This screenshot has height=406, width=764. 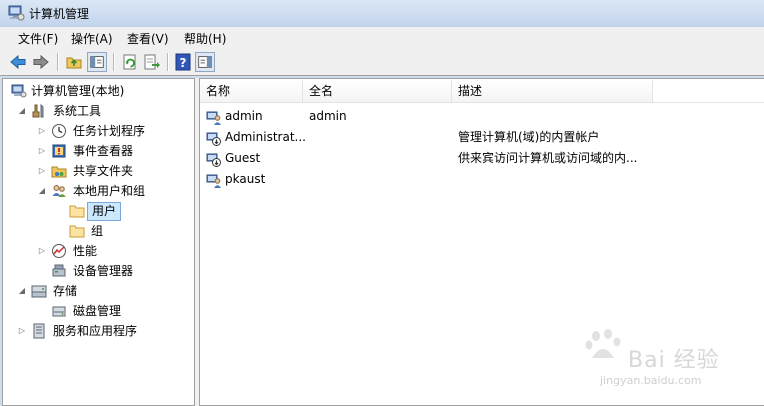 What do you see at coordinates (97, 62) in the screenshot?
I see `show-hide-console-tree-icon` at bounding box center [97, 62].